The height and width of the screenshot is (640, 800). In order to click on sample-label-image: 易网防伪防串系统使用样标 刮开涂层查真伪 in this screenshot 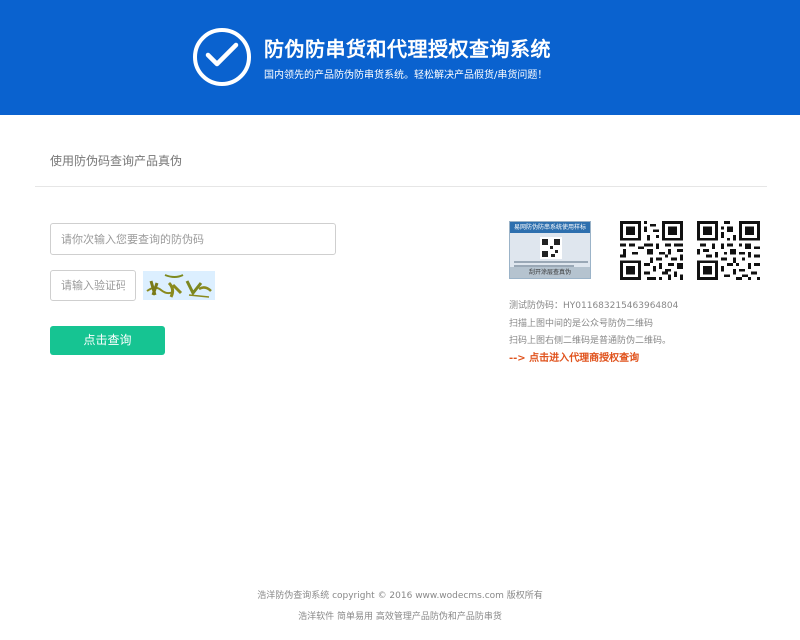, I will do `click(550, 250)`.